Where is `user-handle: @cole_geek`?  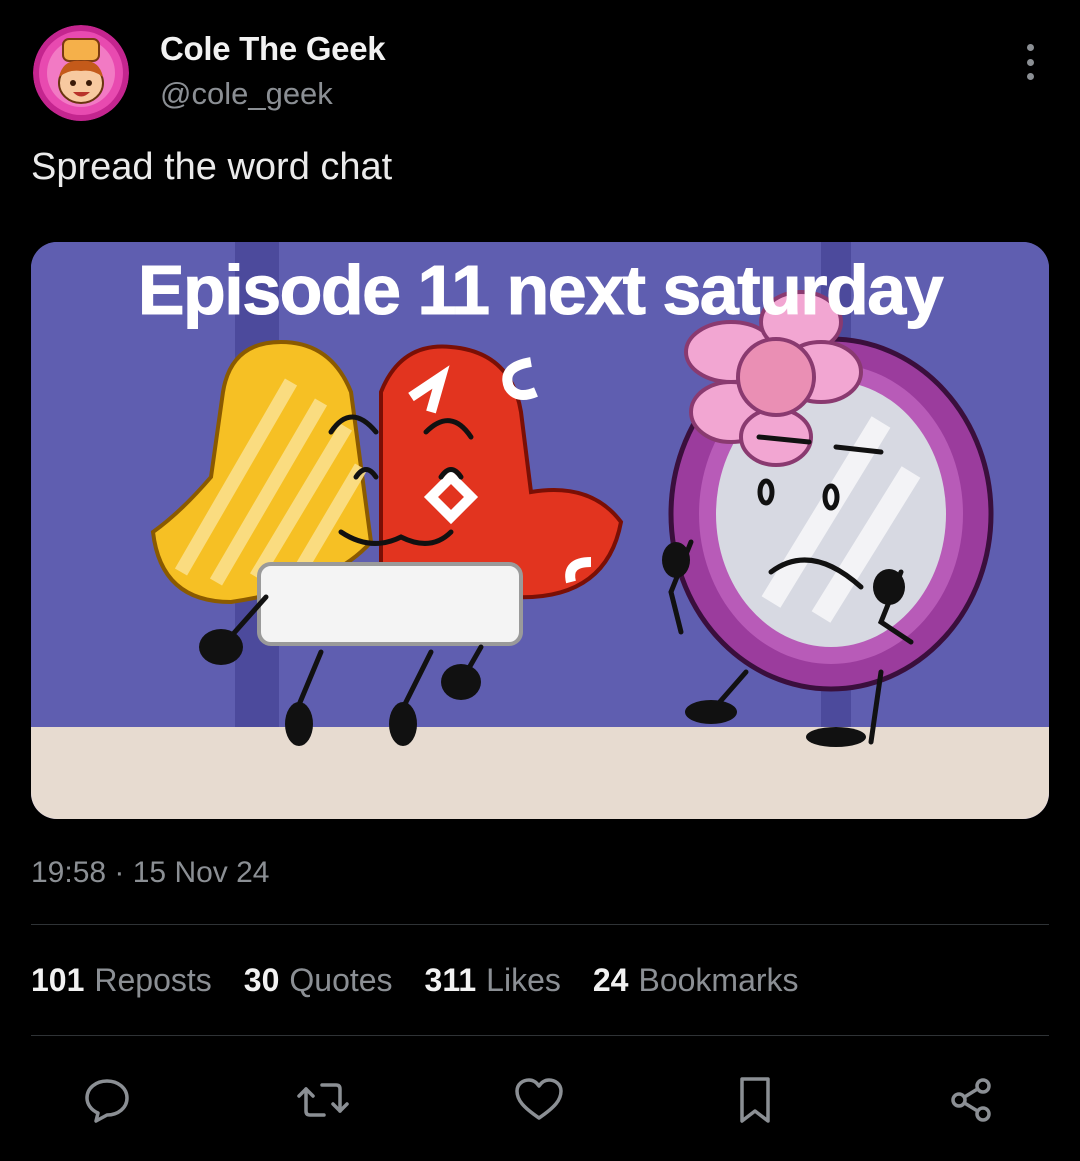
user-handle: @cole_geek is located at coordinates (272, 94).